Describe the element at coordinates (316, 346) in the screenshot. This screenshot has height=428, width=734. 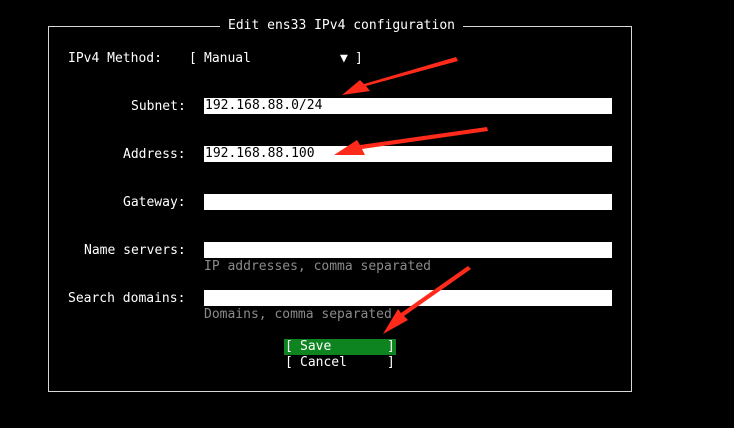
I see `save-label: Save` at that location.